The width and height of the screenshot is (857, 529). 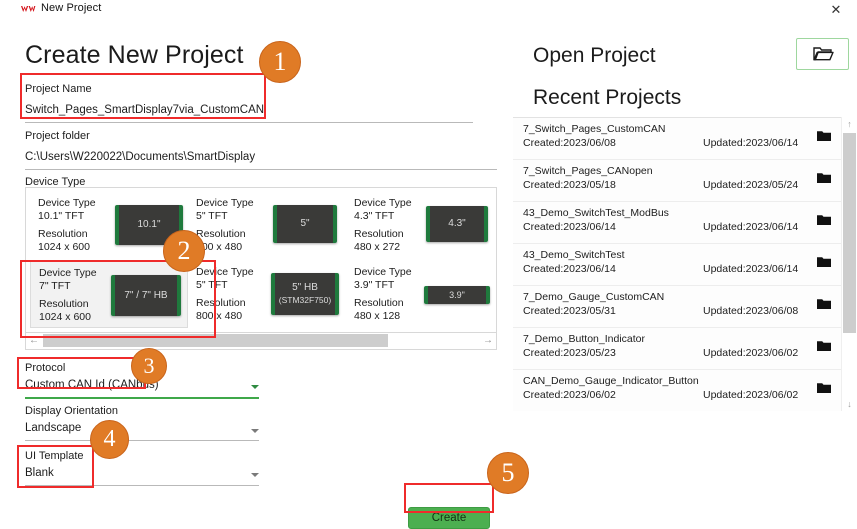 I want to click on step-badge-5: 5, so click(x=508, y=473).